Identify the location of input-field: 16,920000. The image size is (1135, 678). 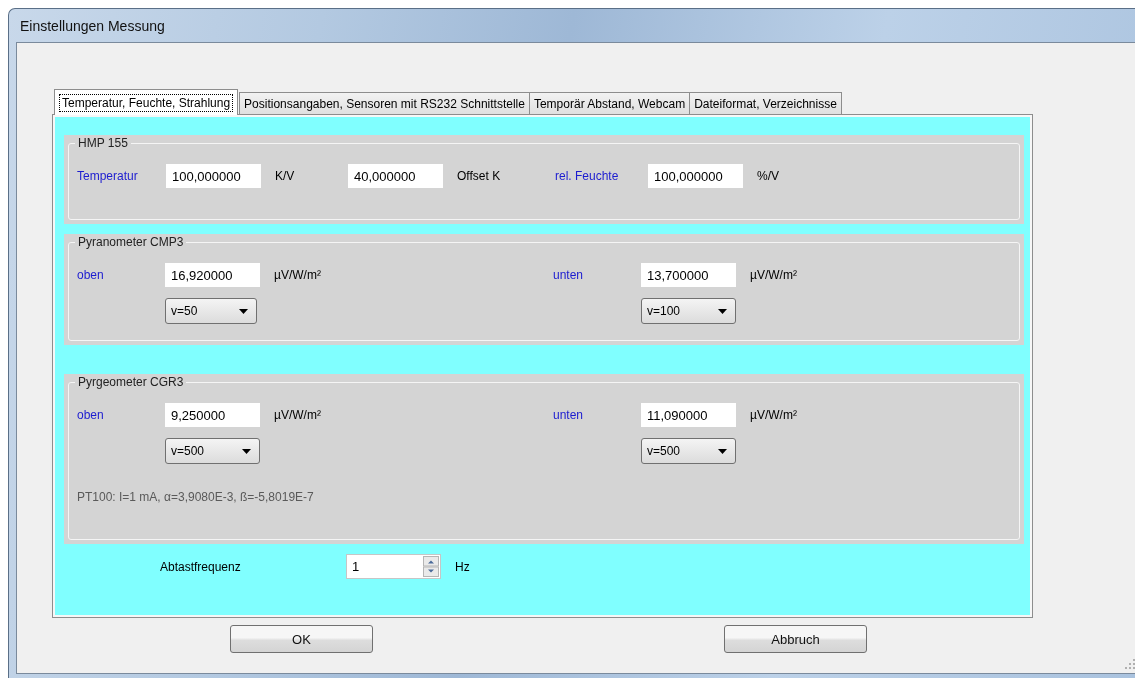
(212, 275).